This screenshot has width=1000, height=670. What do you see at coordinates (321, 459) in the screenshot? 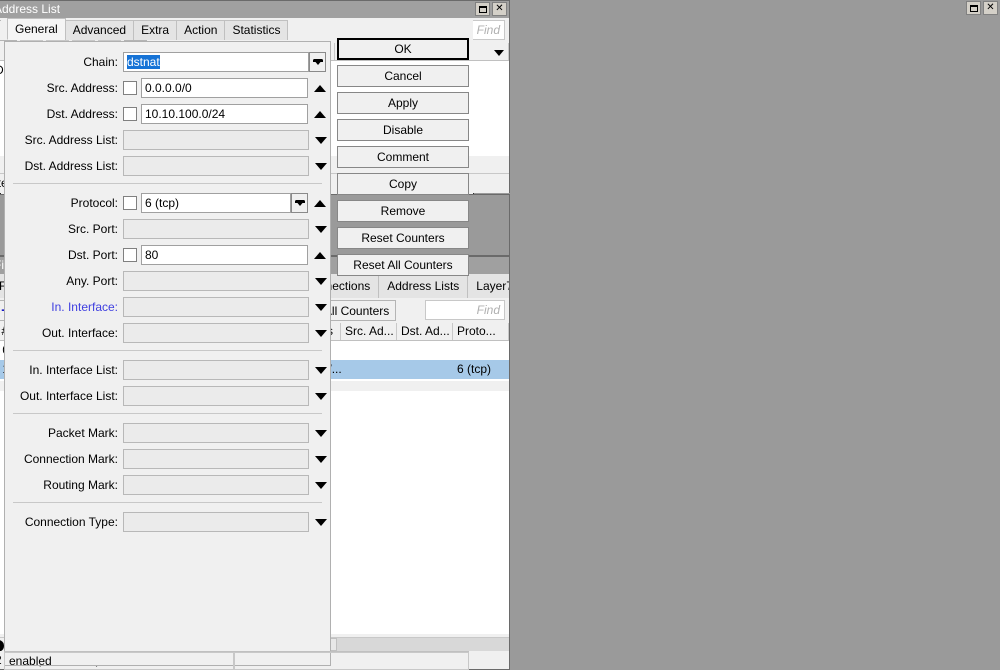
I see `connection-mark-expand-icon` at bounding box center [321, 459].